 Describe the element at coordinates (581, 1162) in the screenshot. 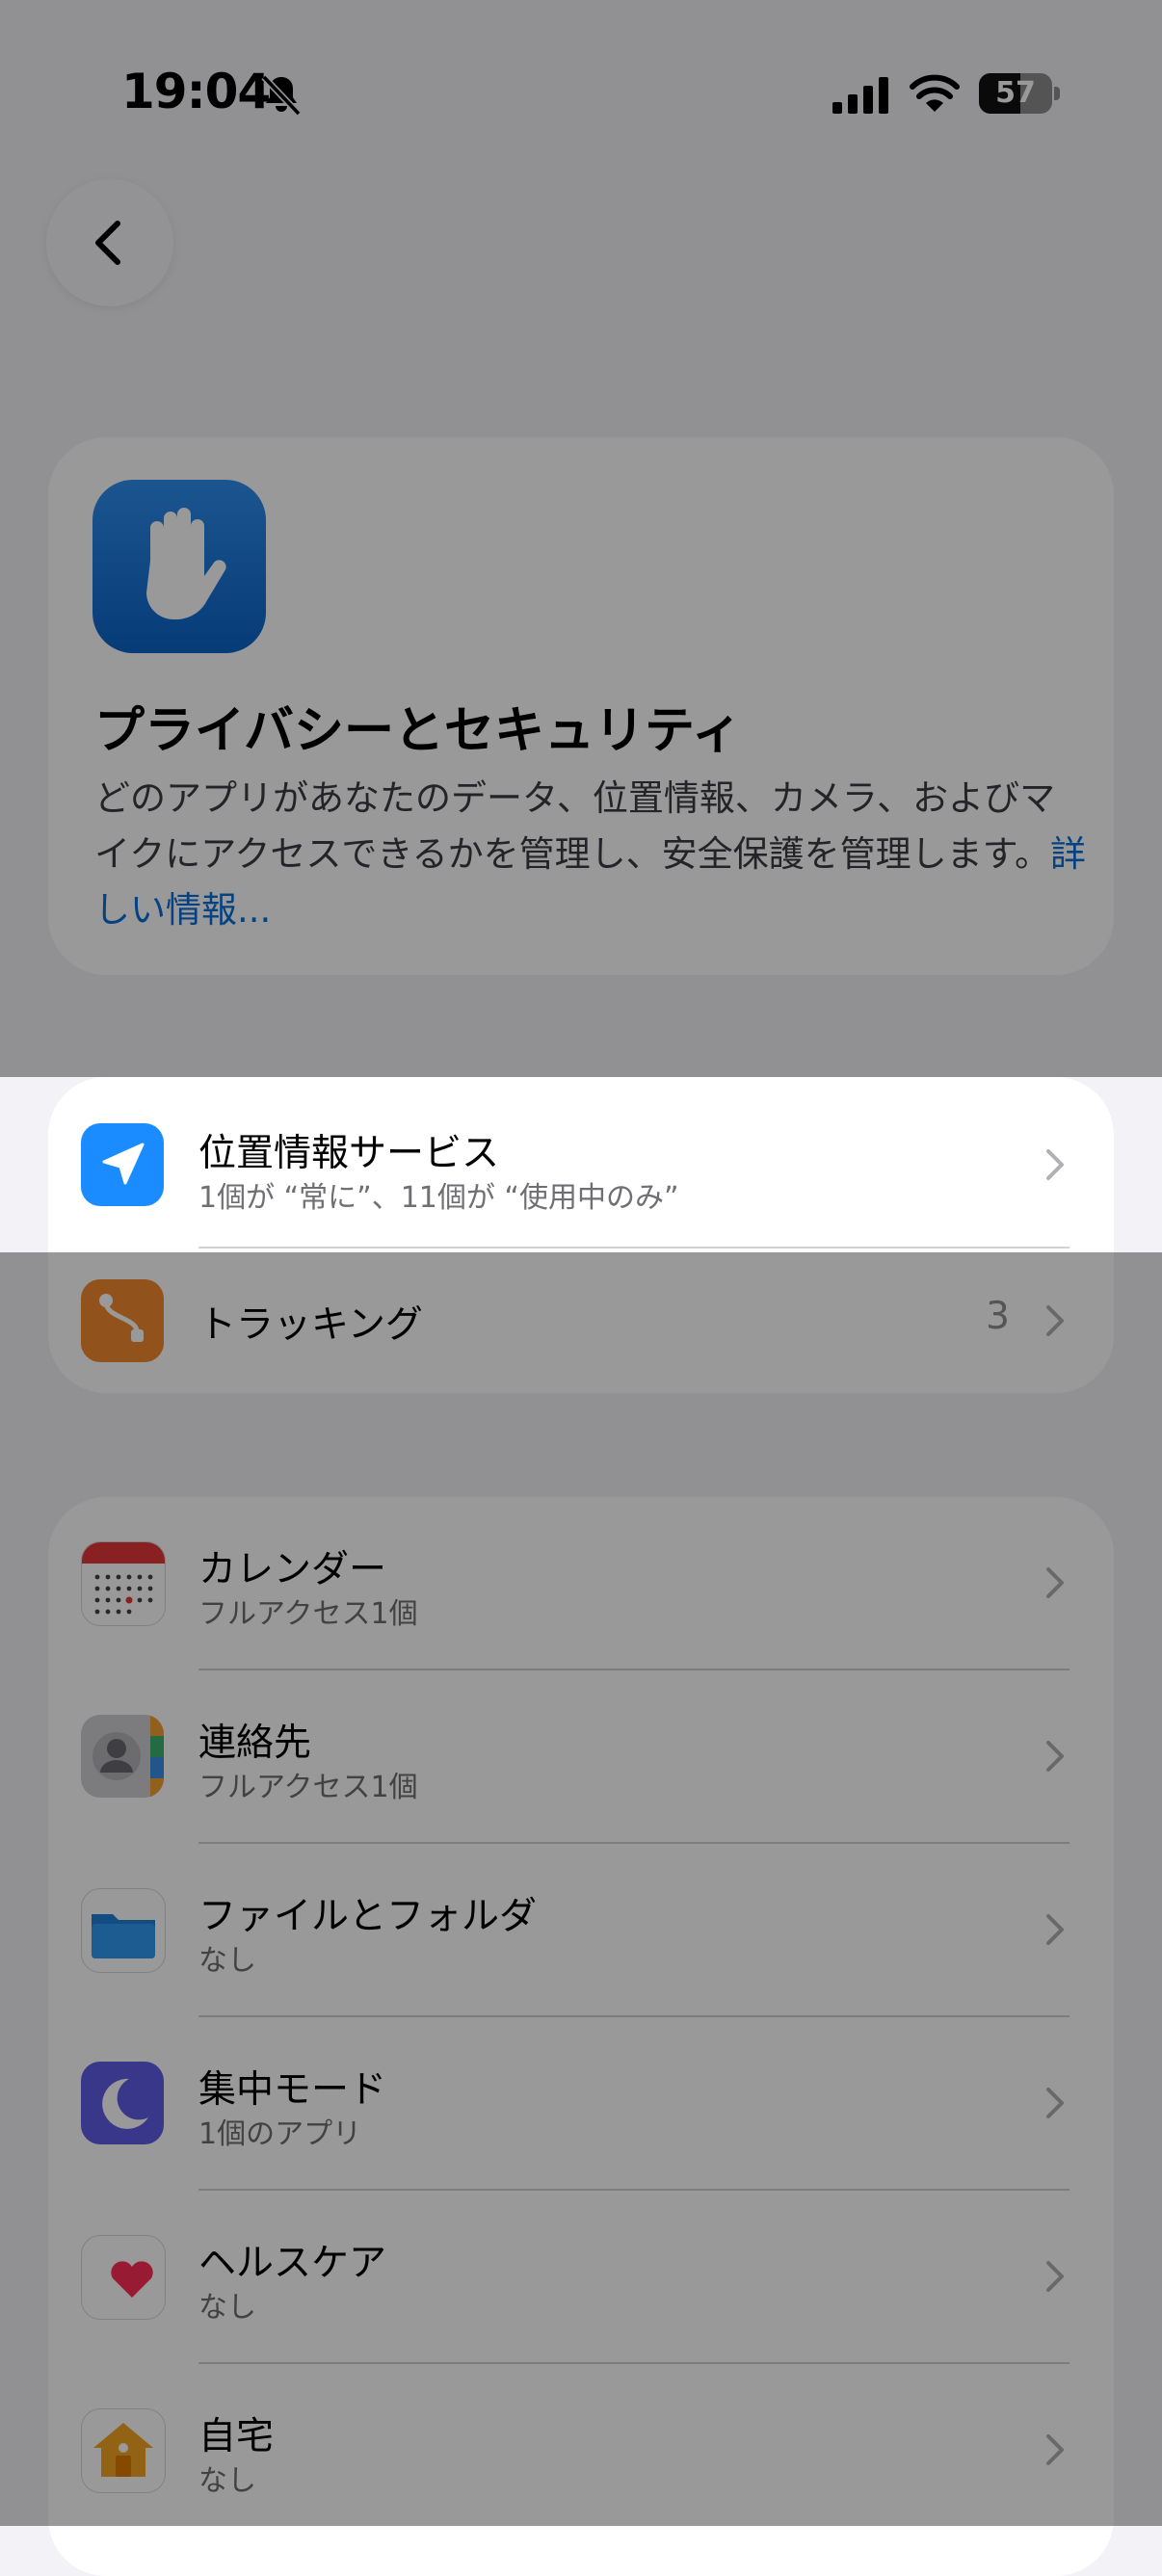

I see `row-location-services: 位置情報サービス 1個が “常に”、11個が “使用中のみ”` at that location.